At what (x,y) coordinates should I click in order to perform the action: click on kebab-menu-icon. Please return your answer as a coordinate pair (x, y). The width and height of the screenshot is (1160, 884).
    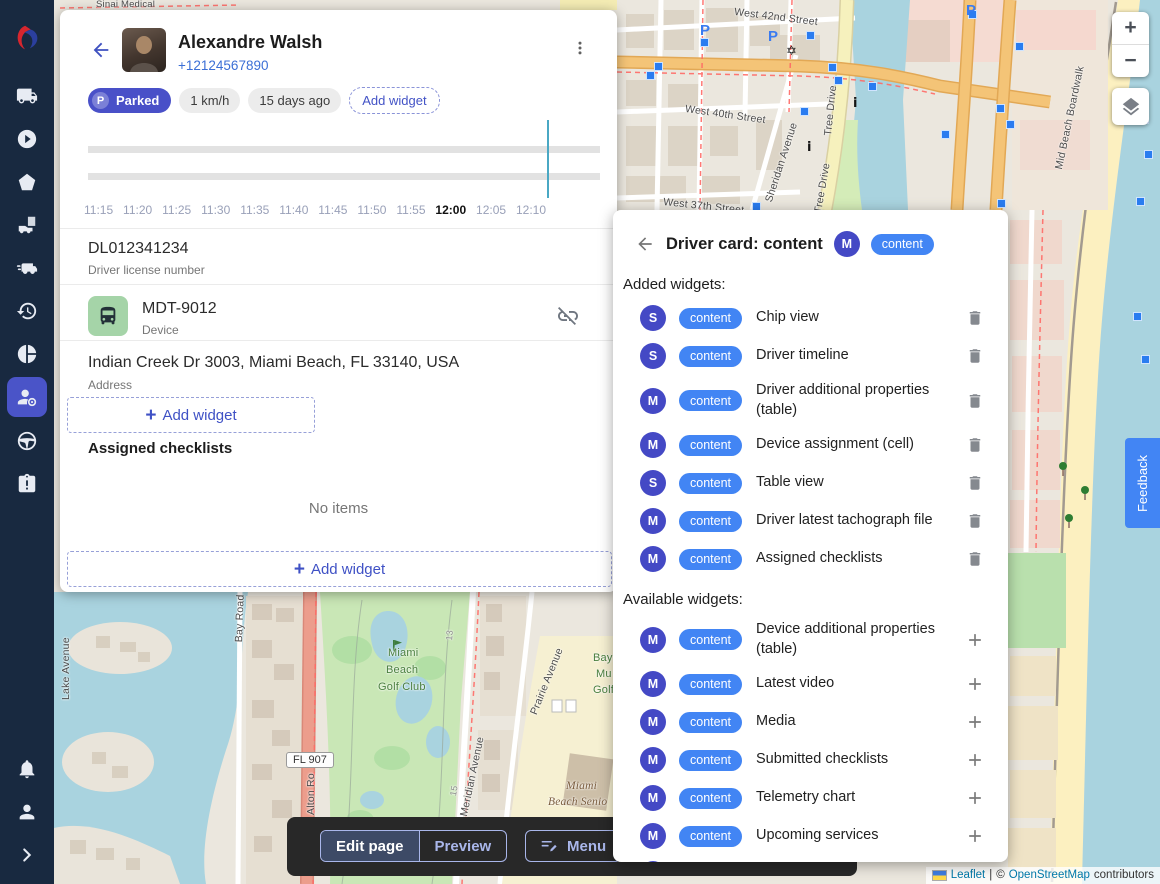
    Looking at the image, I should click on (580, 48).